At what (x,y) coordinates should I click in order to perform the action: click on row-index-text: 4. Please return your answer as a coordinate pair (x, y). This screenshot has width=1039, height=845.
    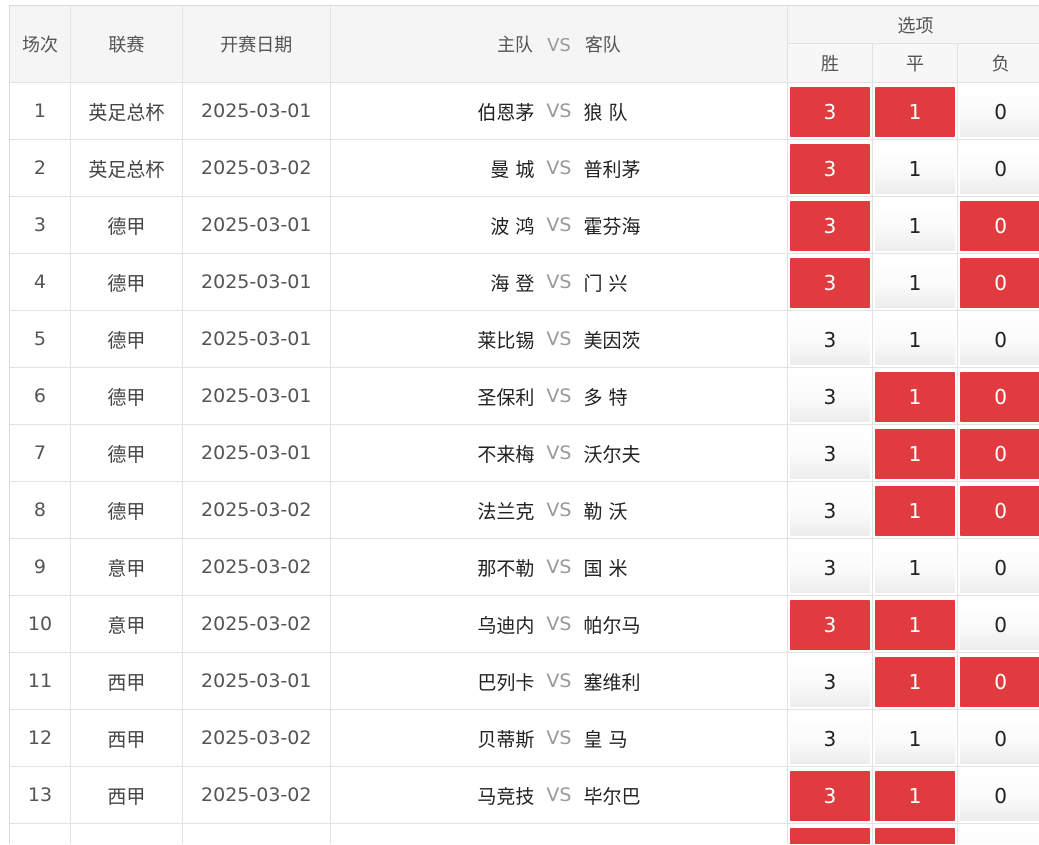
    Looking at the image, I should click on (40, 282).